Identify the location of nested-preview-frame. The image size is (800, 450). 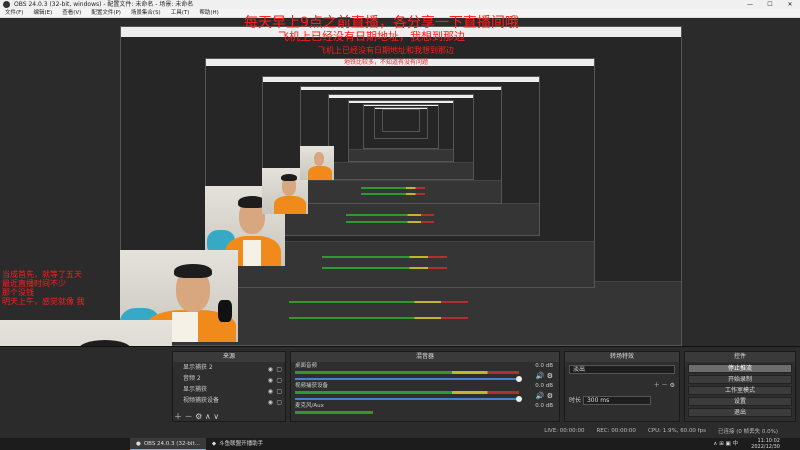
(401, 120).